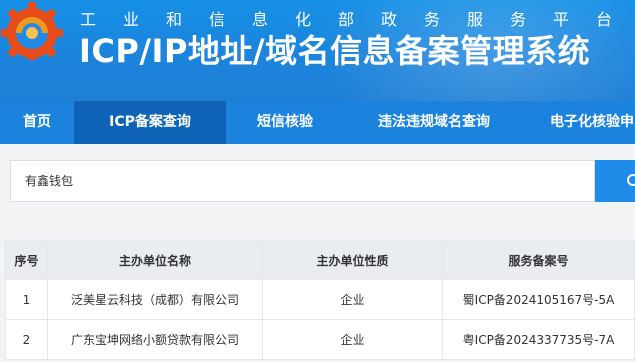  What do you see at coordinates (615, 181) in the screenshot?
I see `search-button` at bounding box center [615, 181].